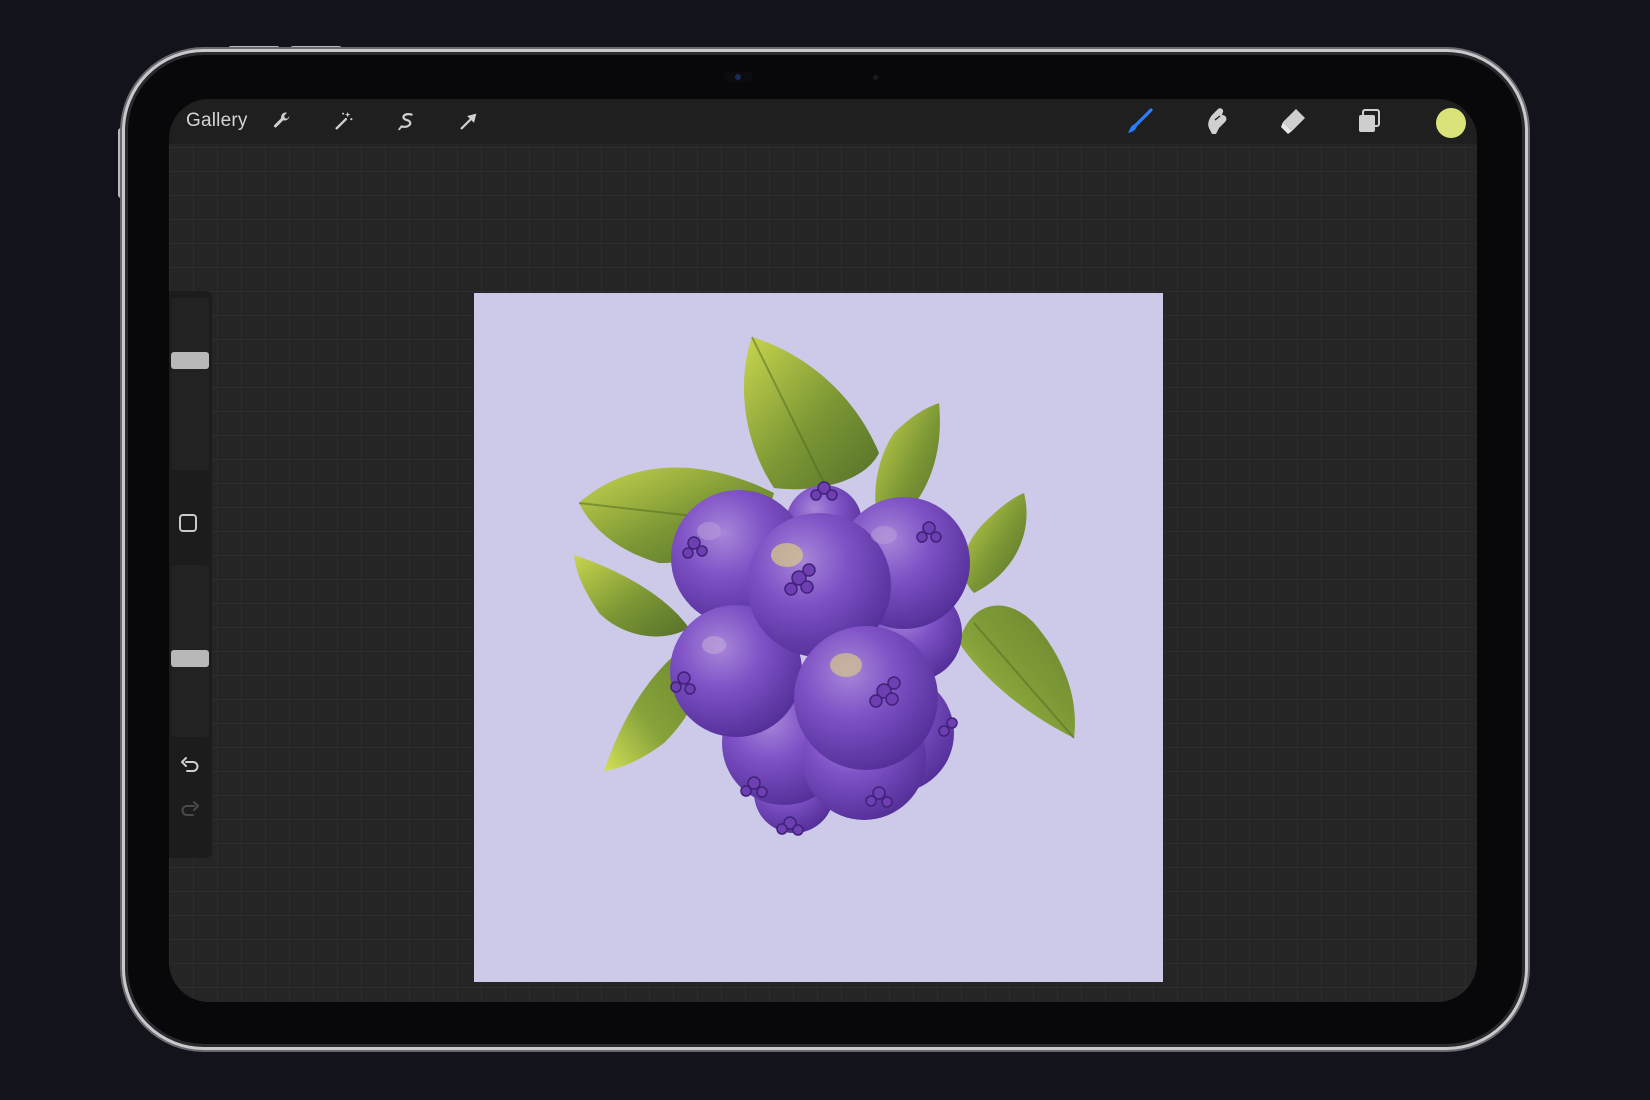 Image resolution: width=1650 pixels, height=1100 pixels. I want to click on selection-s-icon, so click(407, 121).